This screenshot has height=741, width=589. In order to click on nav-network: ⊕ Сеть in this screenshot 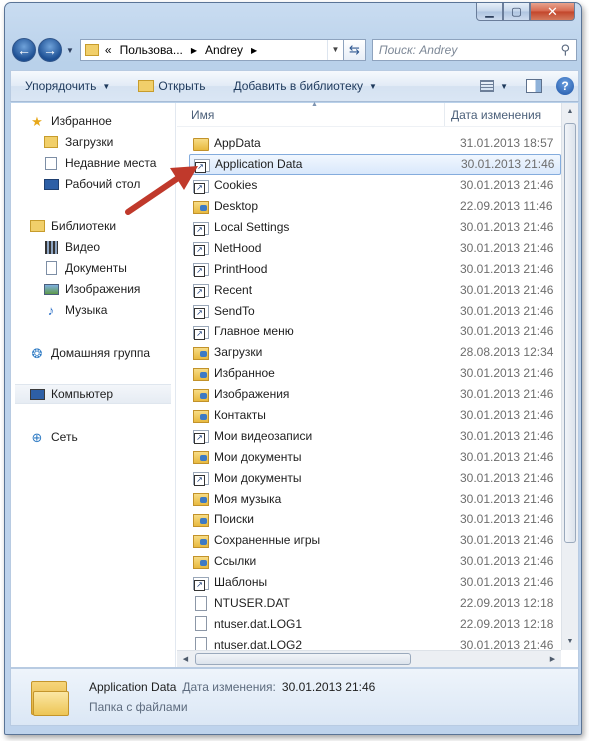, I will do `click(102, 437)`.